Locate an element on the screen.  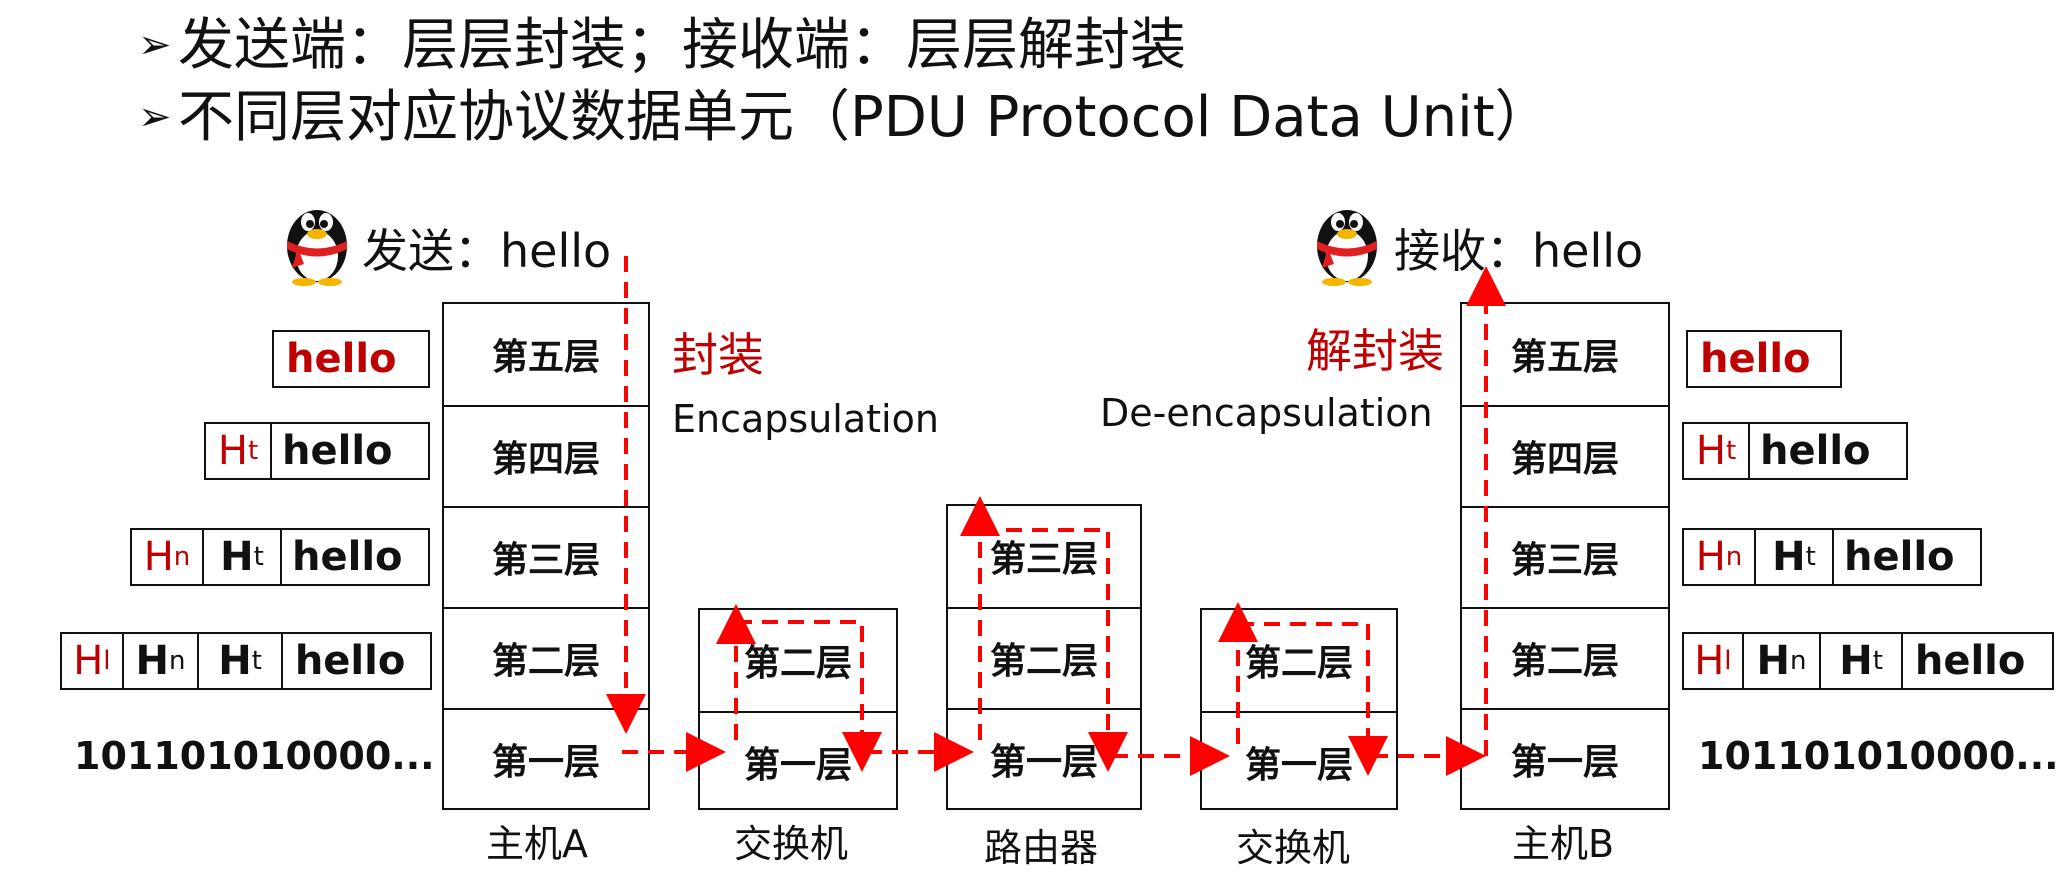
sender-caption: 发送：hello is located at coordinates (487, 251).